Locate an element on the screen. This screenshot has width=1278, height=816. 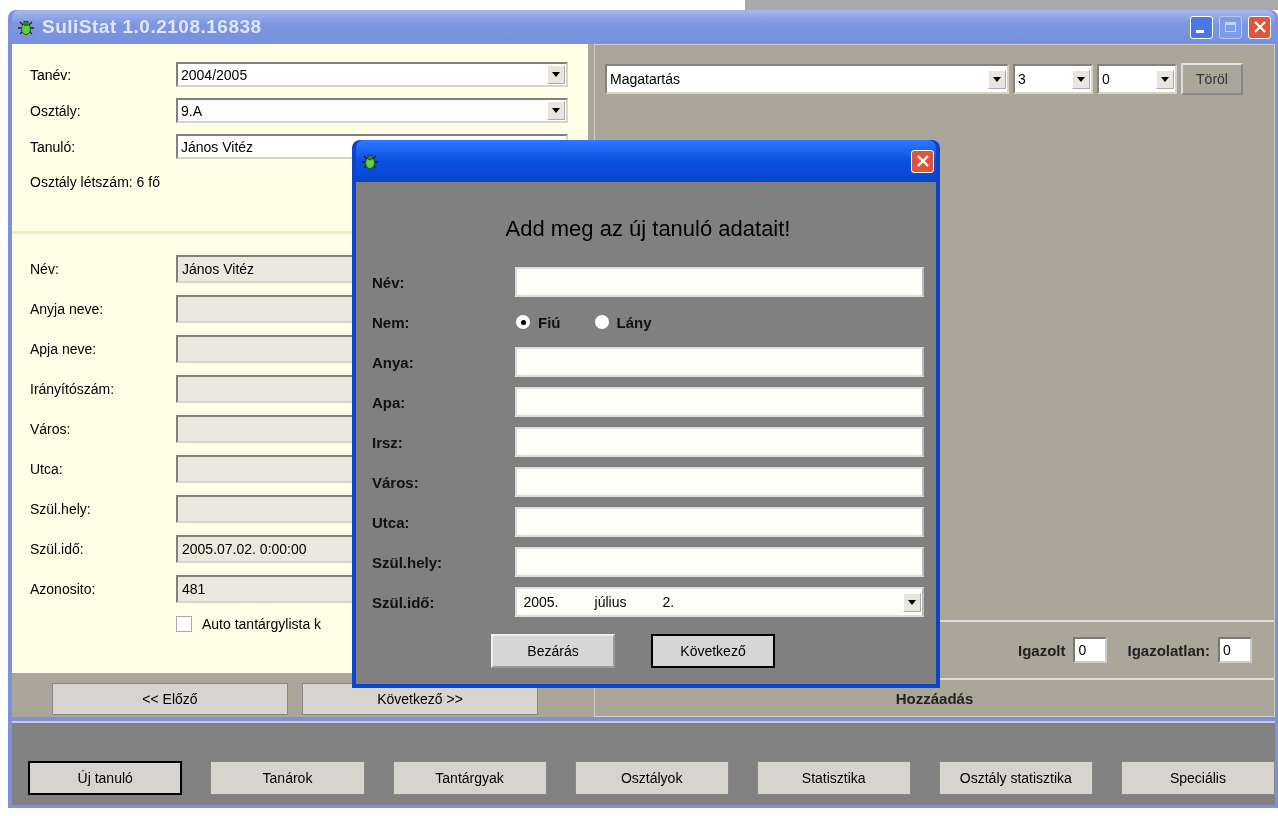
nav-button: << Előző is located at coordinates (170, 699).